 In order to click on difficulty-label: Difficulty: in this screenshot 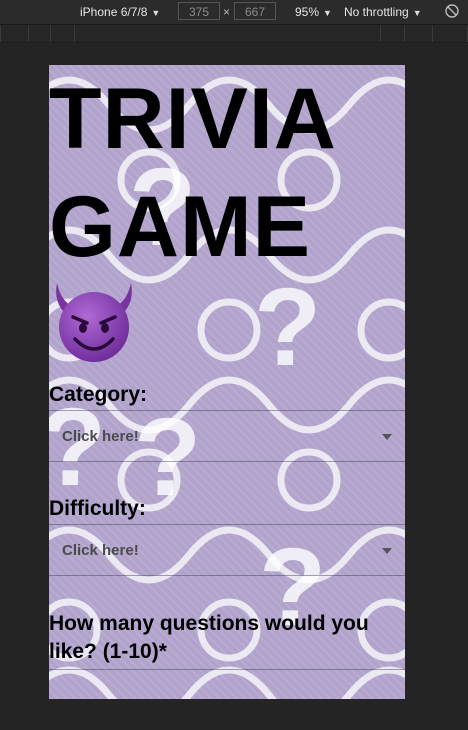, I will do `click(97, 508)`.